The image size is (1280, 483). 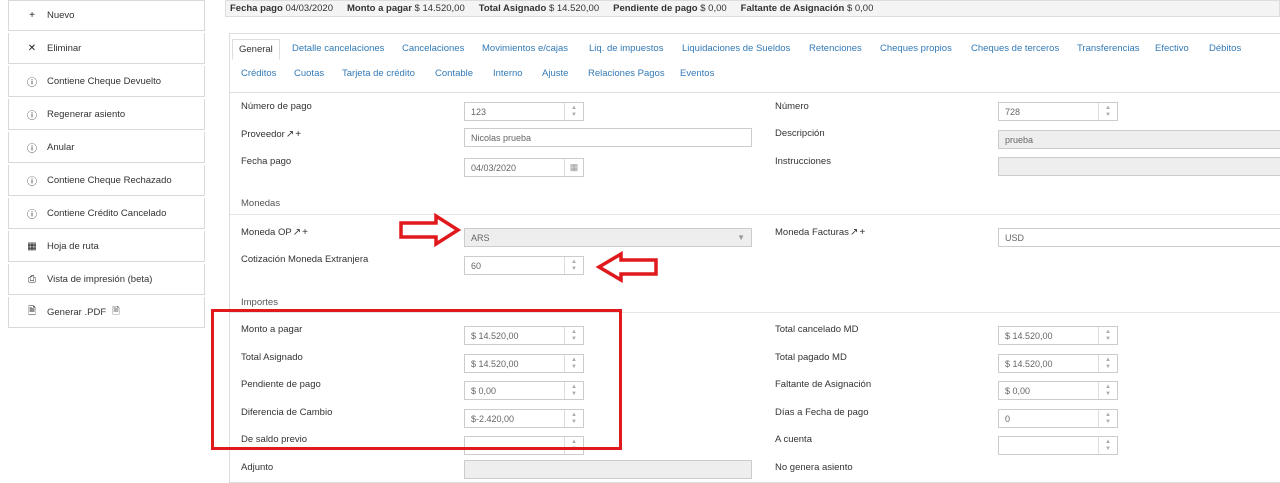 I want to click on sidebar-action-label: Anular, so click(x=61, y=147).